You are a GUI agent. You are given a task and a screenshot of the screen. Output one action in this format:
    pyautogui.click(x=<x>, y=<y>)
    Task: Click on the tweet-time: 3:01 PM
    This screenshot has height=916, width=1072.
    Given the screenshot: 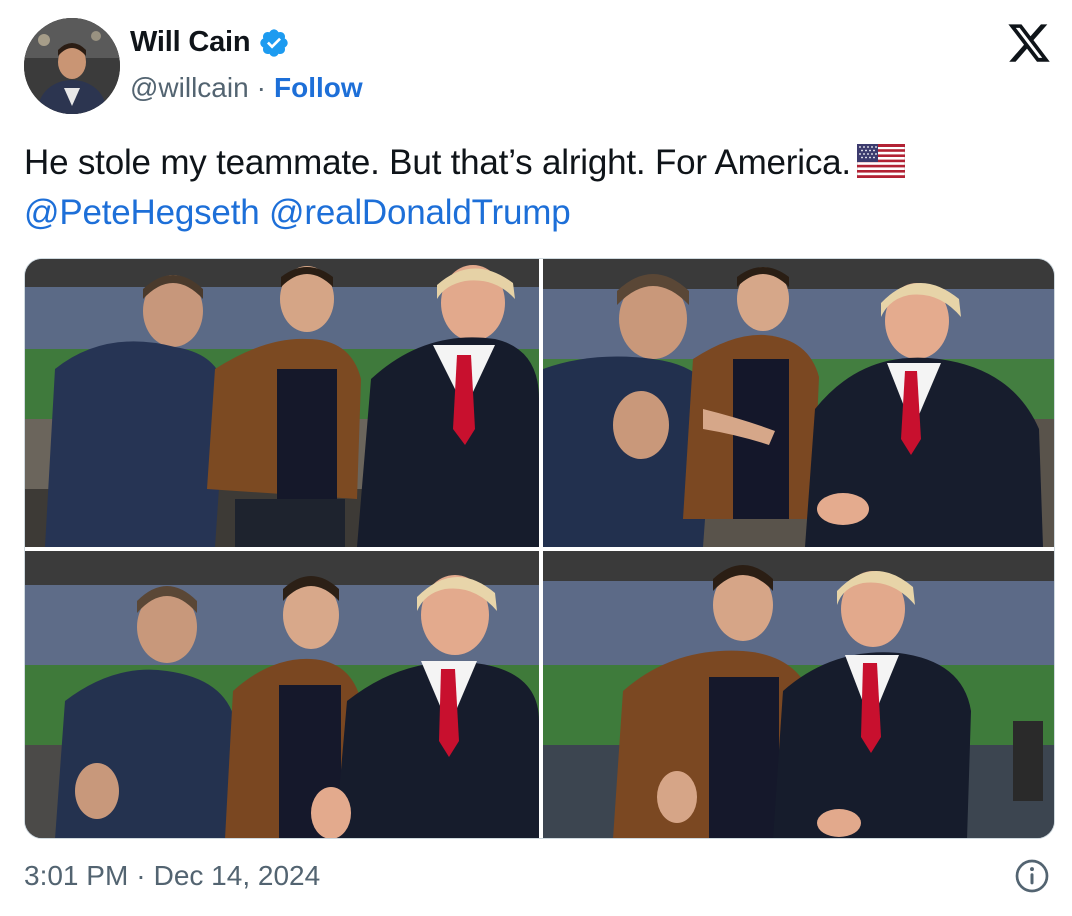 What is the action you would take?
    pyautogui.click(x=76, y=875)
    